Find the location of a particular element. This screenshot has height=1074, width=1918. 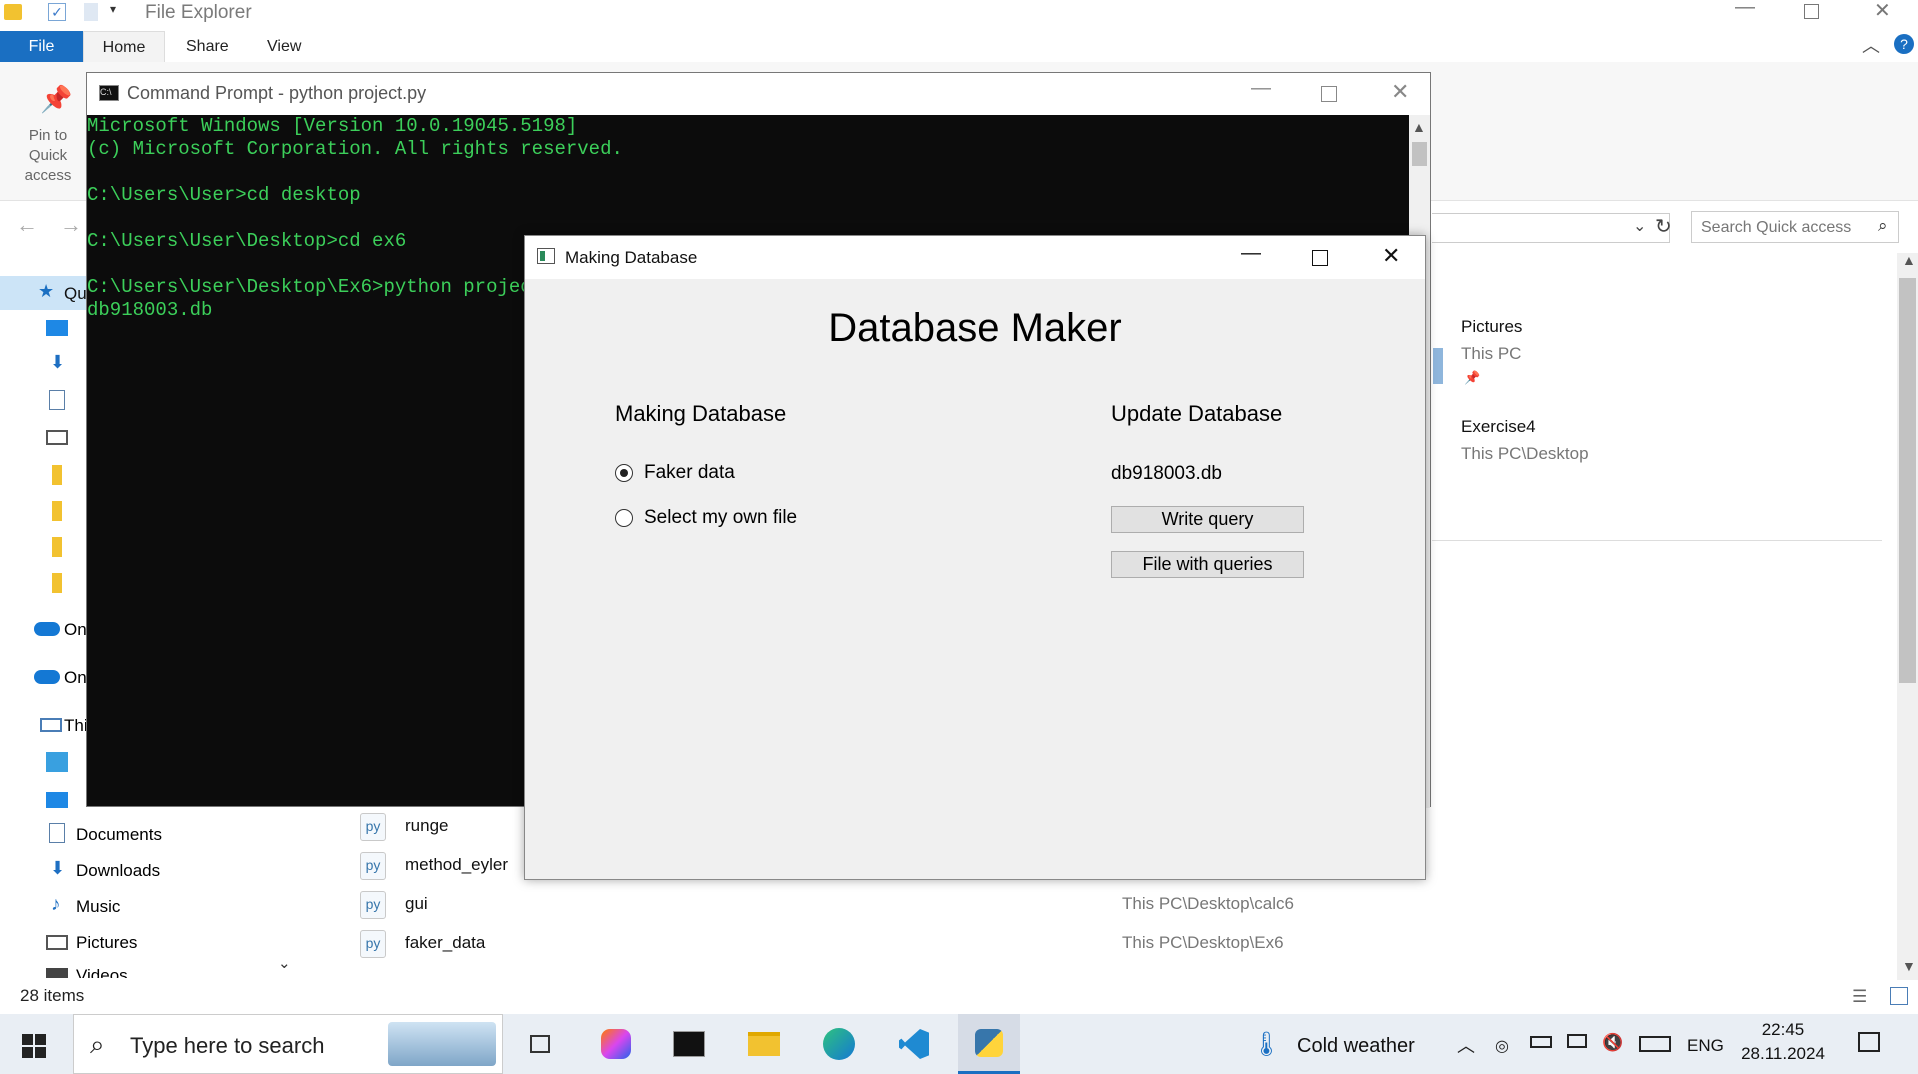

network-icon is located at coordinates (1577, 1041).